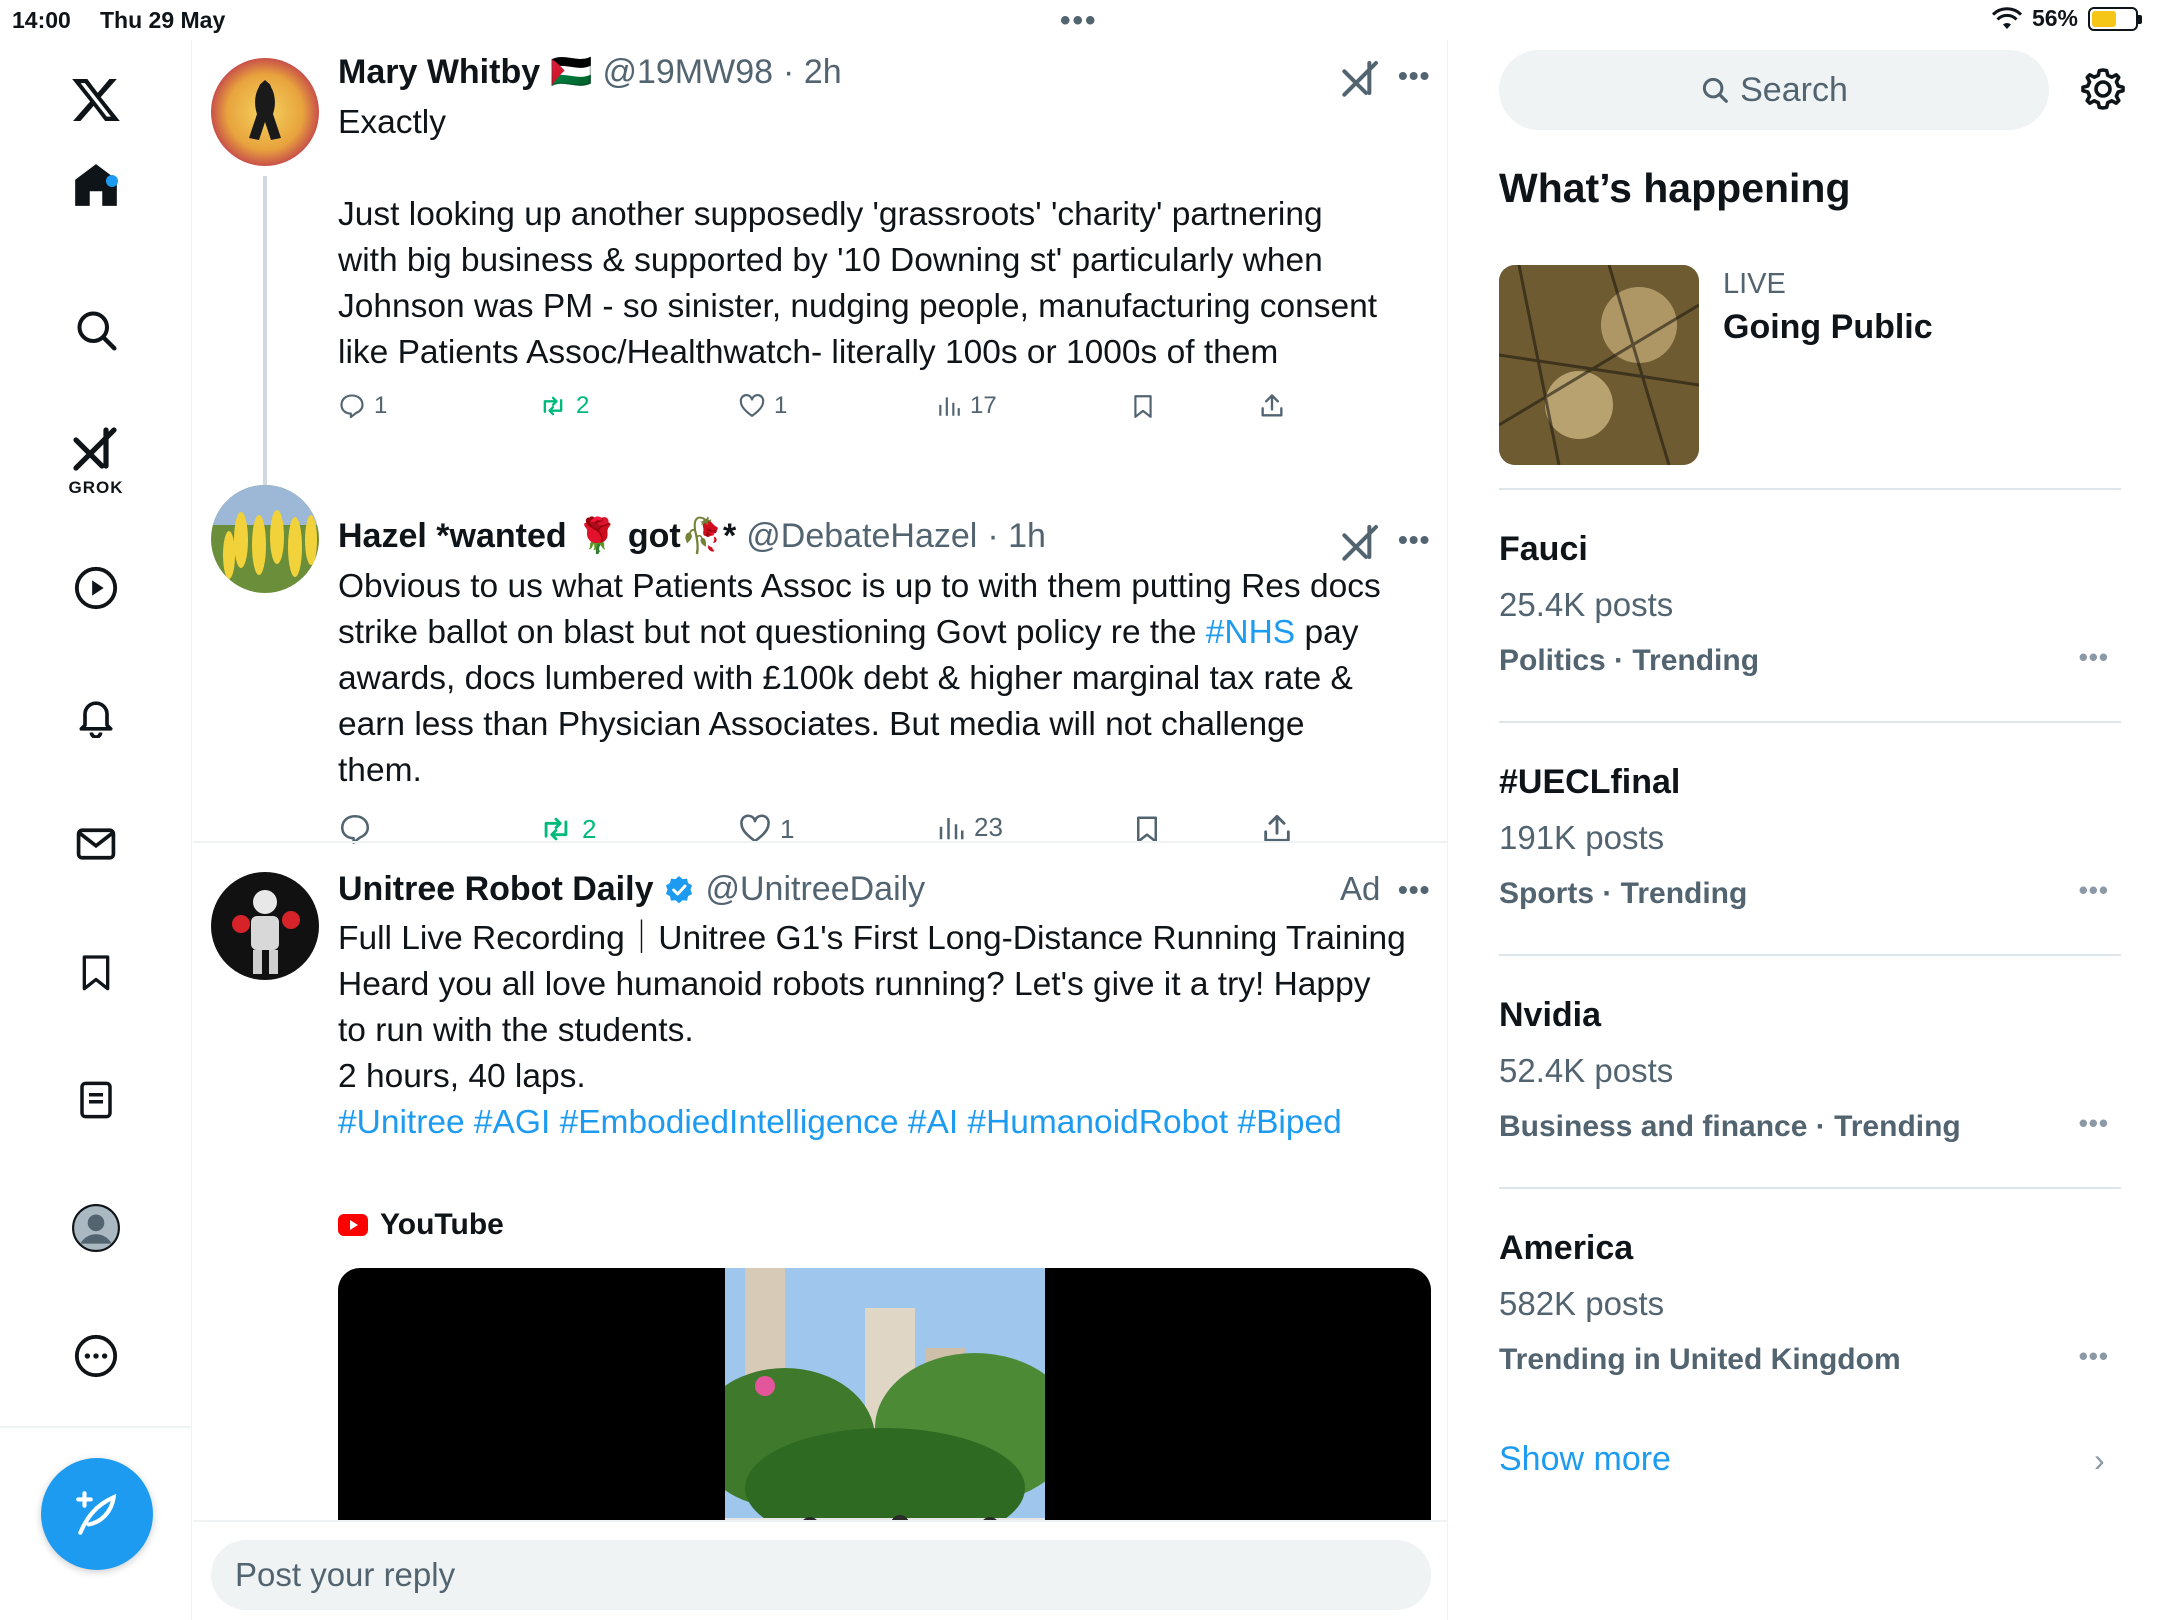 The width and height of the screenshot is (2160, 1620). What do you see at coordinates (1585, 1459) in the screenshot?
I see `show-more-link: Show more` at bounding box center [1585, 1459].